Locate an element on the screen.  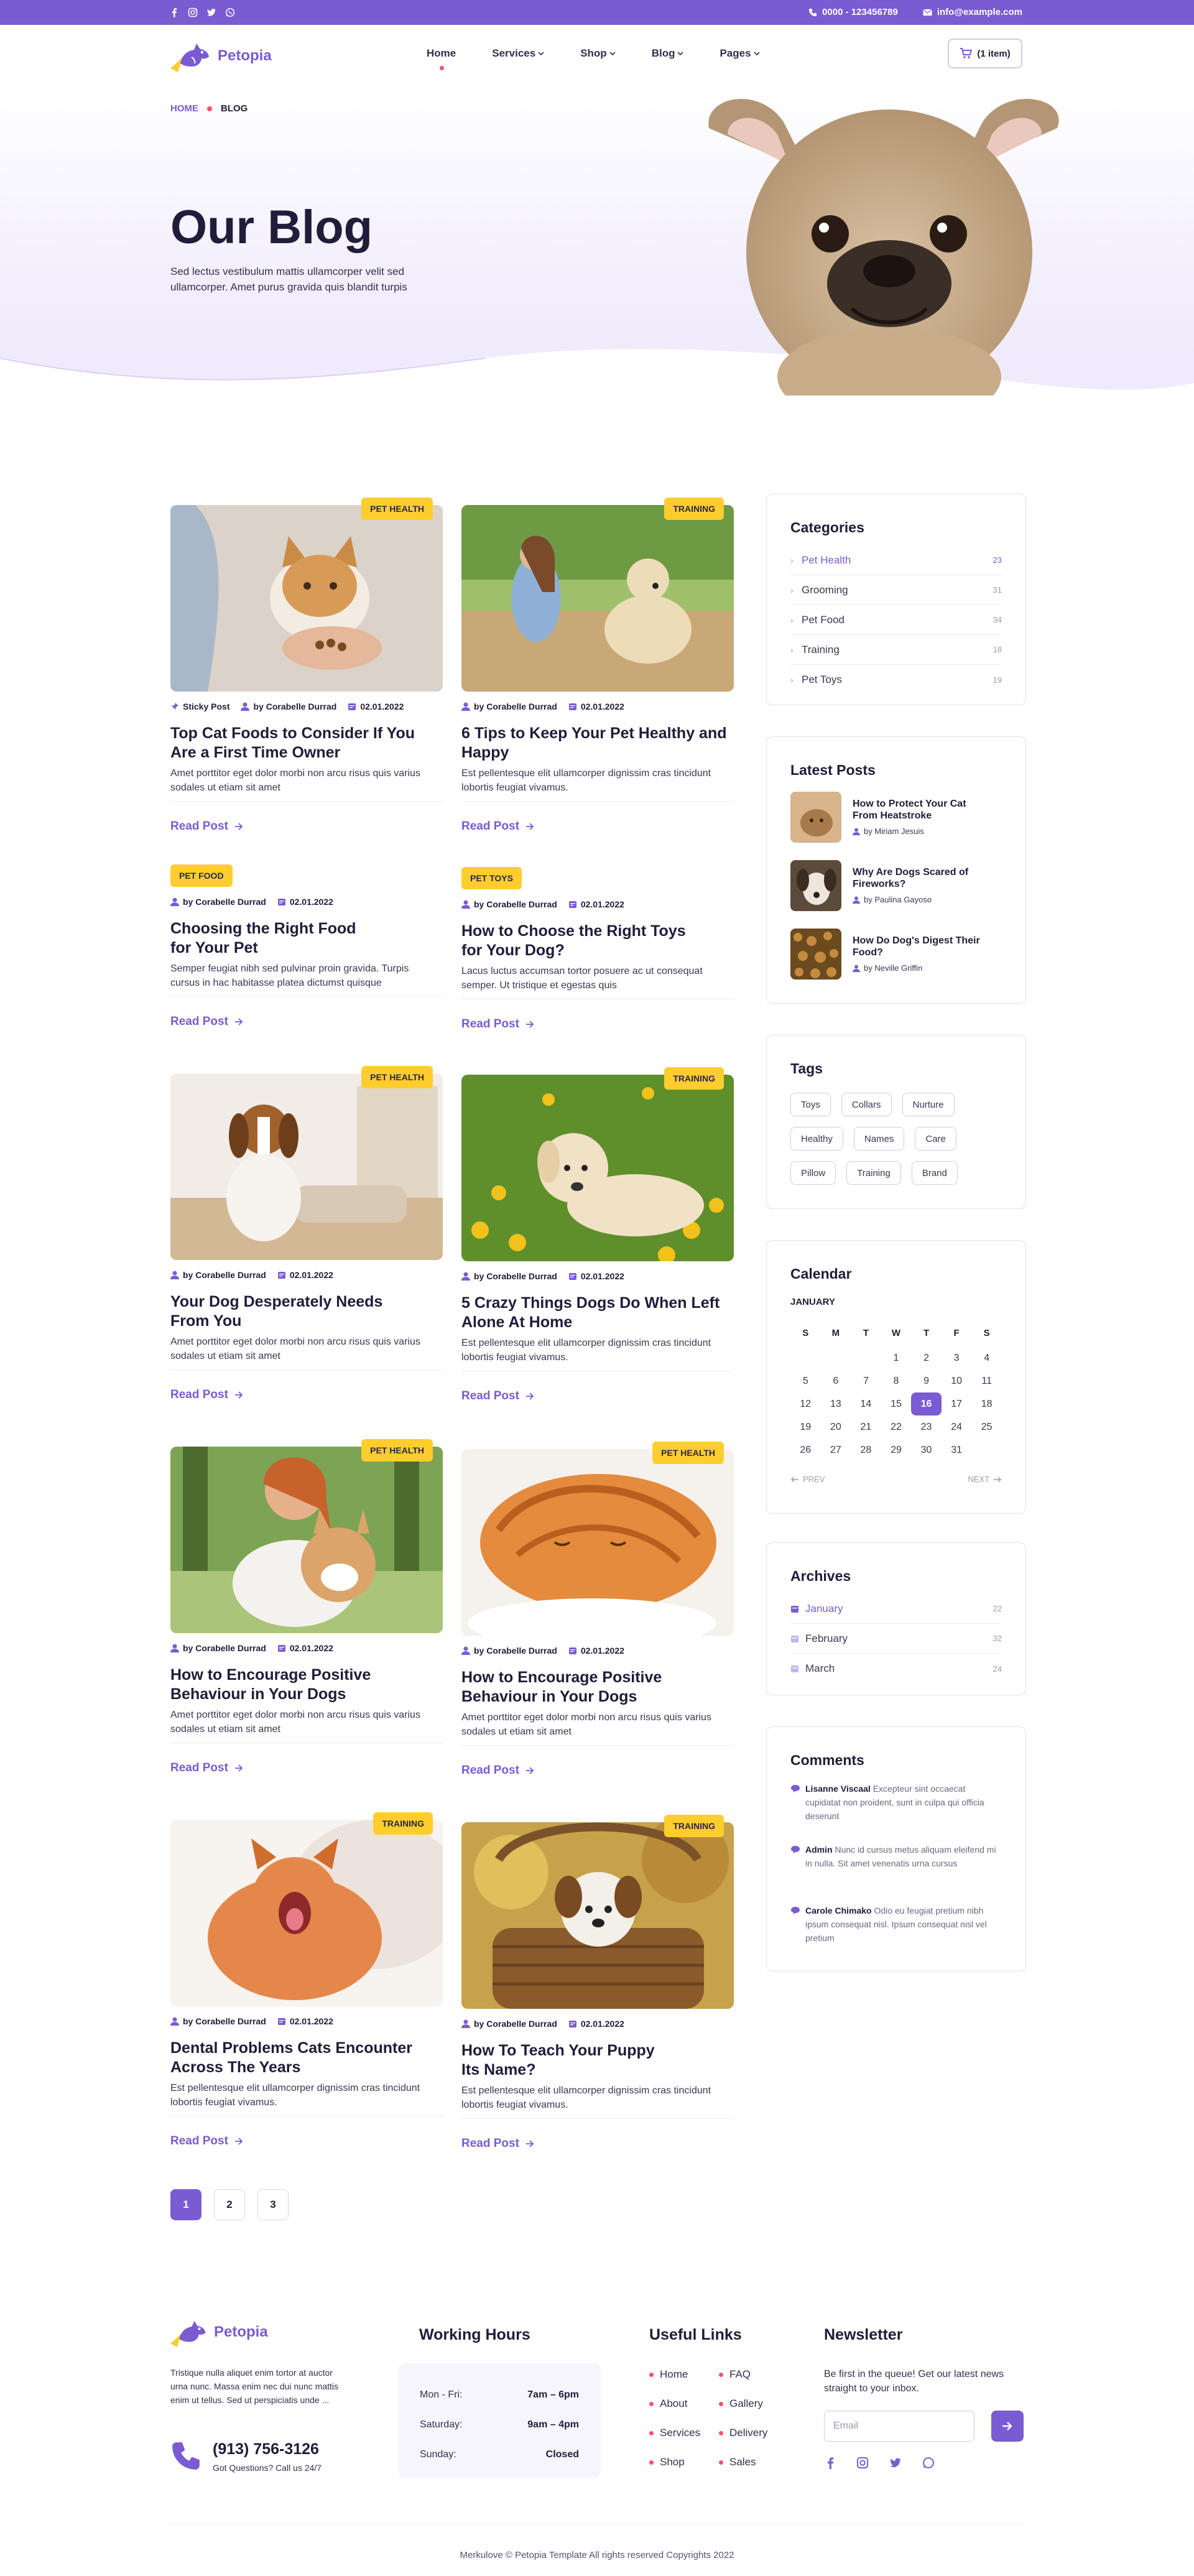
calendar-prev: PREV is located at coordinates (807, 1480).